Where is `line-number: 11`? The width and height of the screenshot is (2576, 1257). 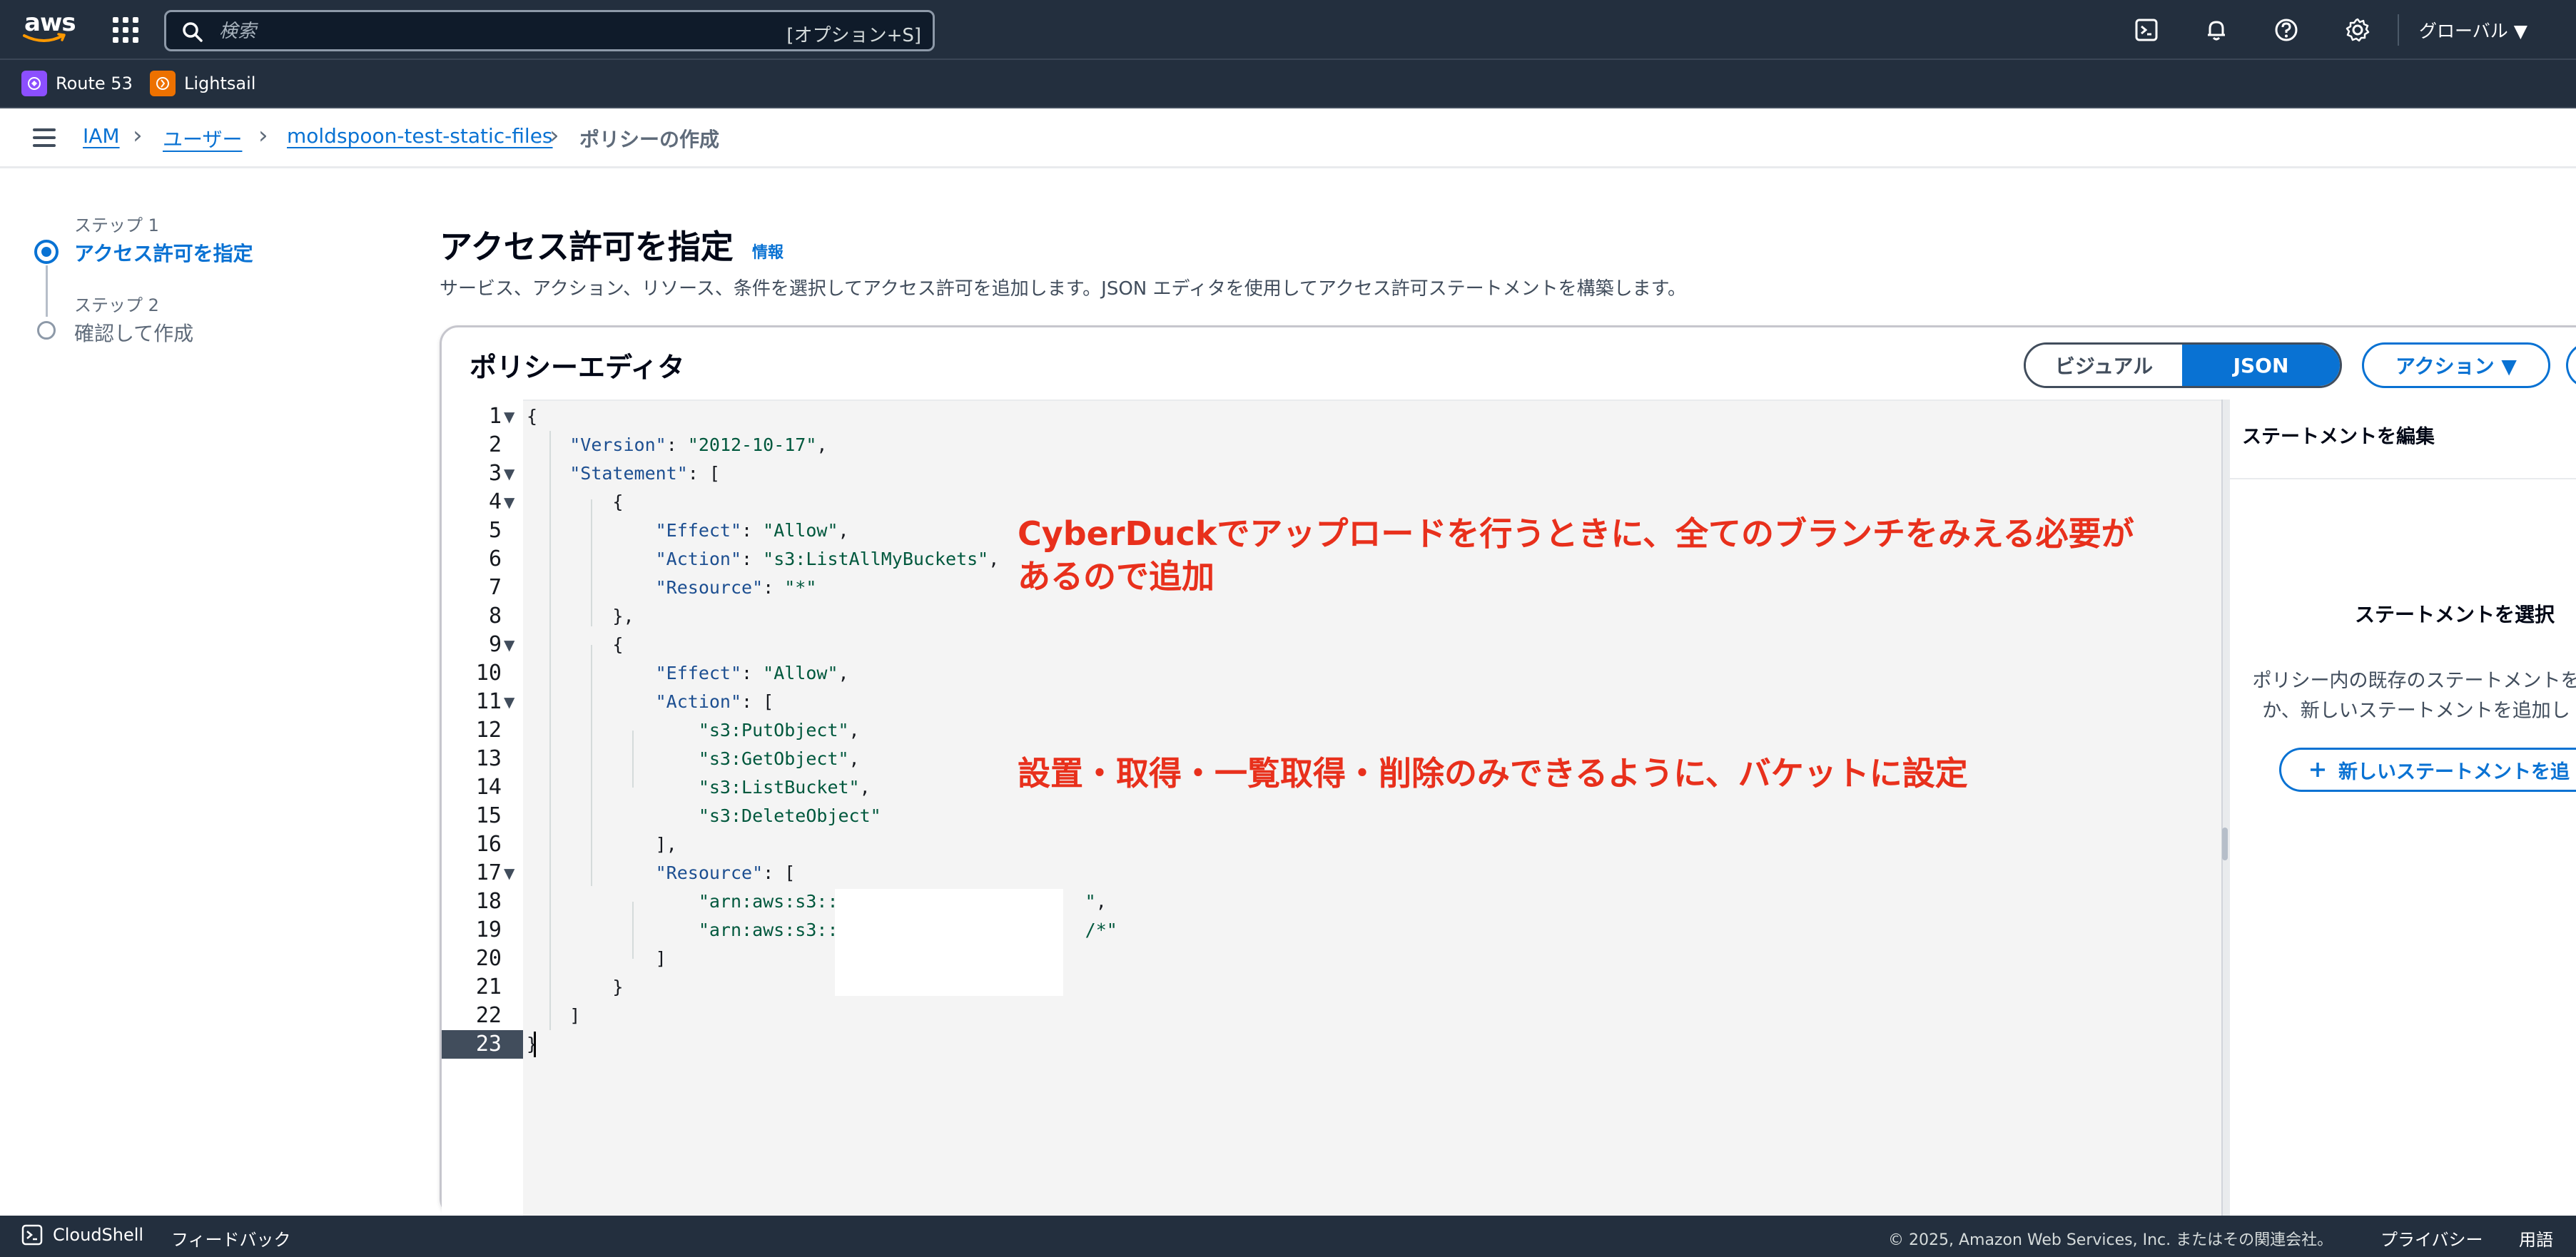
line-number: 11 is located at coordinates (489, 701).